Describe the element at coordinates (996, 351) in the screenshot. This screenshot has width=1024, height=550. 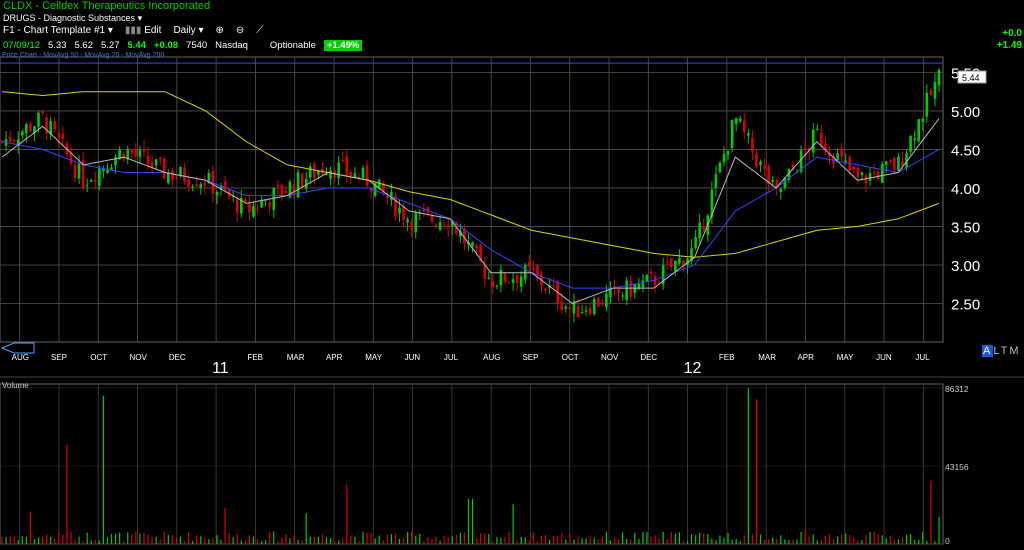
I see `mode-l: L` at that location.